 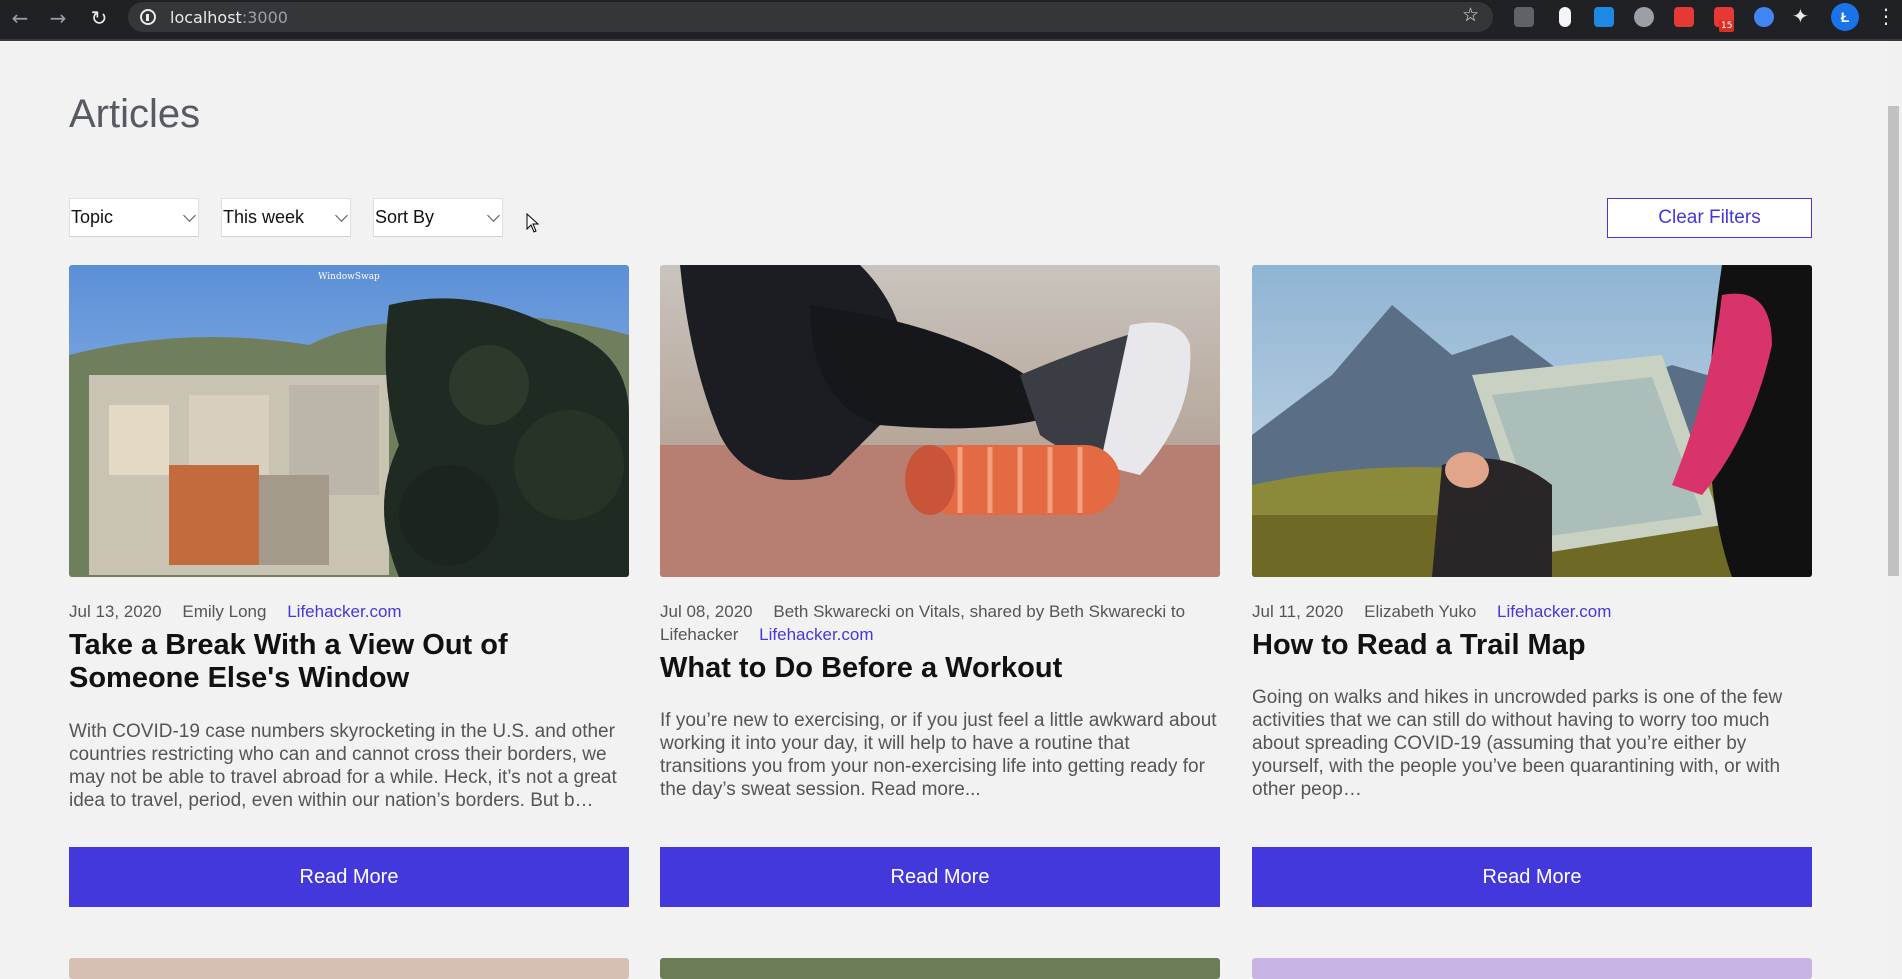 I want to click on page-title: Articles, so click(x=135, y=114).